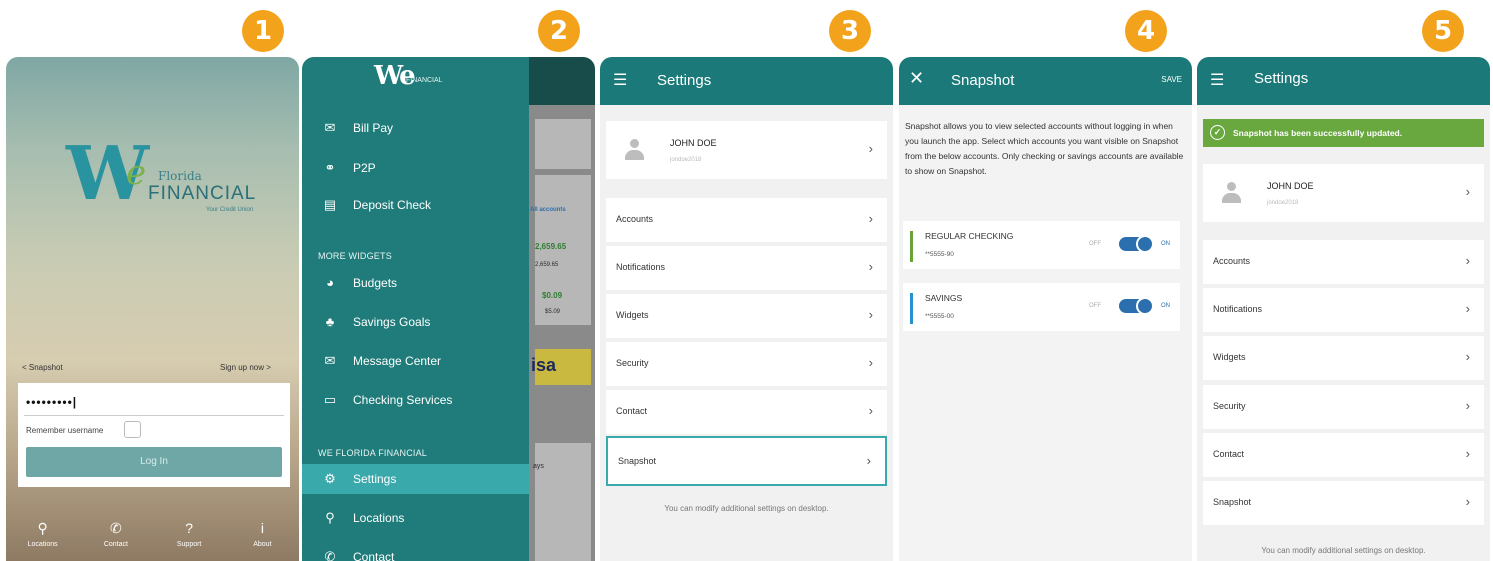  Describe the element at coordinates (262, 544) in the screenshot. I see `nav-label: About` at that location.